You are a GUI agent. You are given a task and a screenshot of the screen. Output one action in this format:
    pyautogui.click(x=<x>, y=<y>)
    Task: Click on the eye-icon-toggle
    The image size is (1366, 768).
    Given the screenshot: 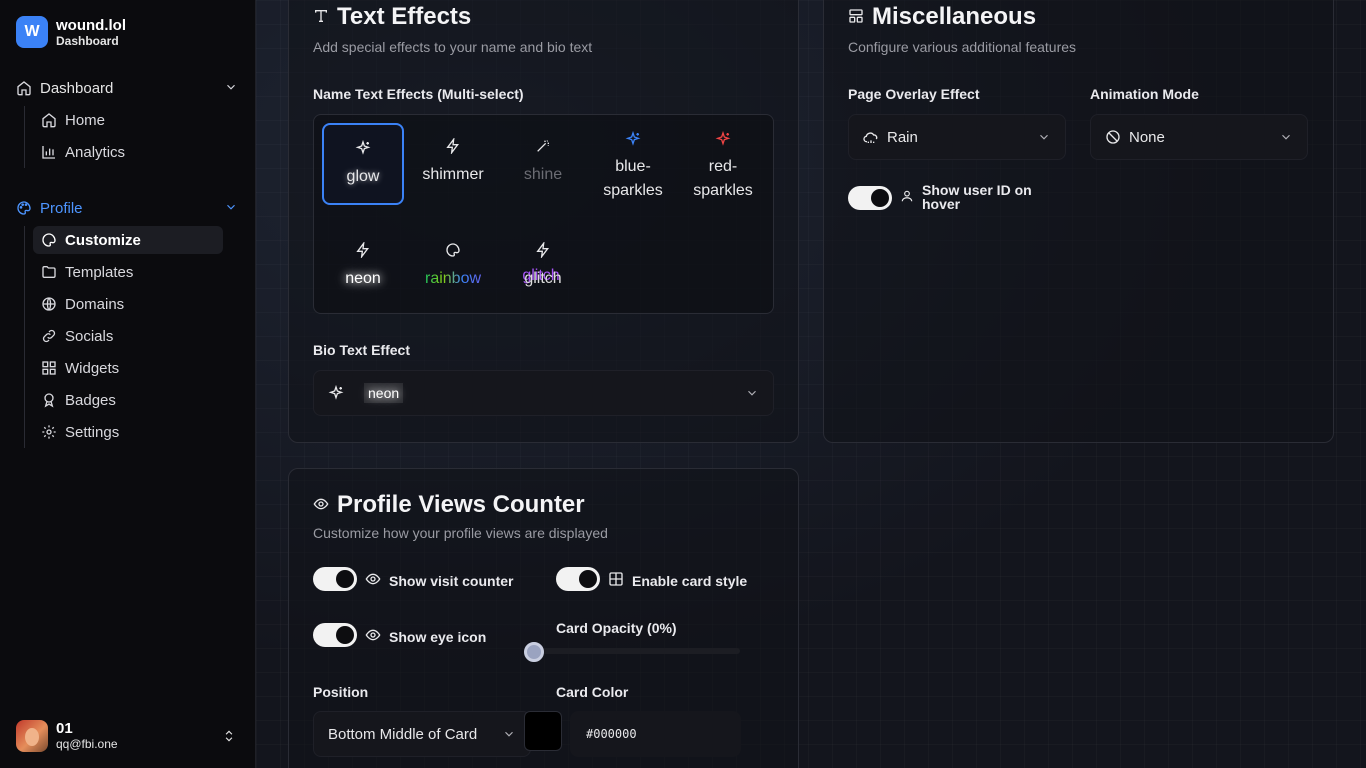 What is the action you would take?
    pyautogui.click(x=335, y=635)
    